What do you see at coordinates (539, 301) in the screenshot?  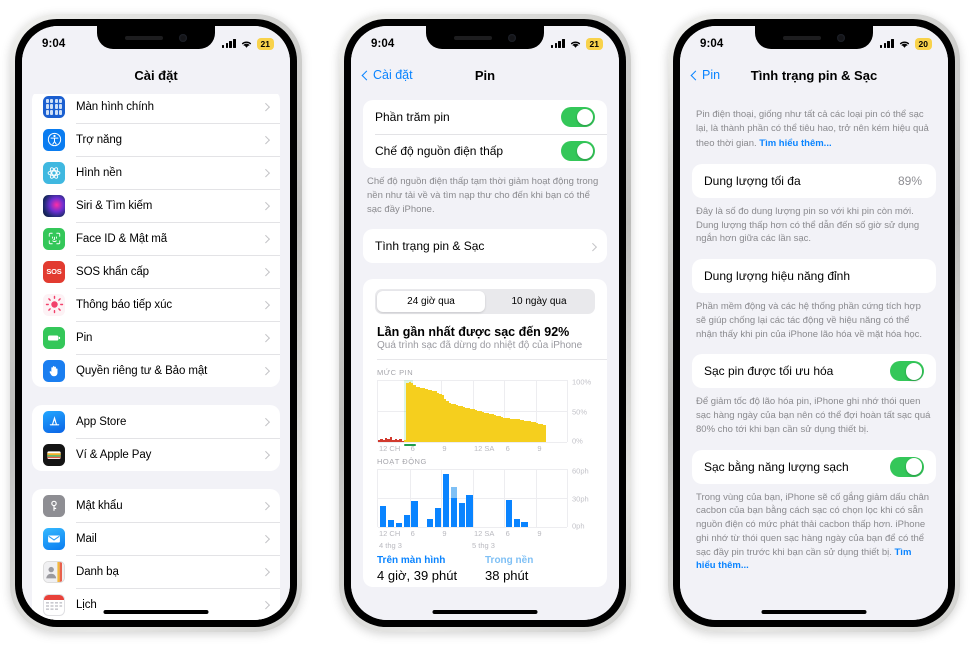 I see `segment-last-10-days: 10 ngày qua` at bounding box center [539, 301].